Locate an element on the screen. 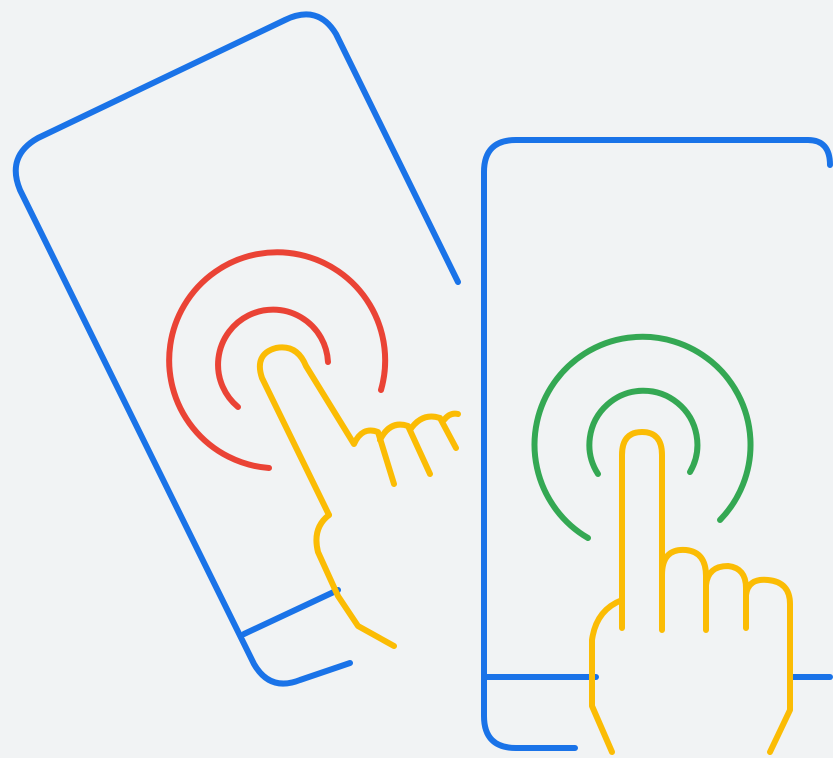 The height and width of the screenshot is (758, 833). left-phone-home-bar is located at coordinates (291, 612).